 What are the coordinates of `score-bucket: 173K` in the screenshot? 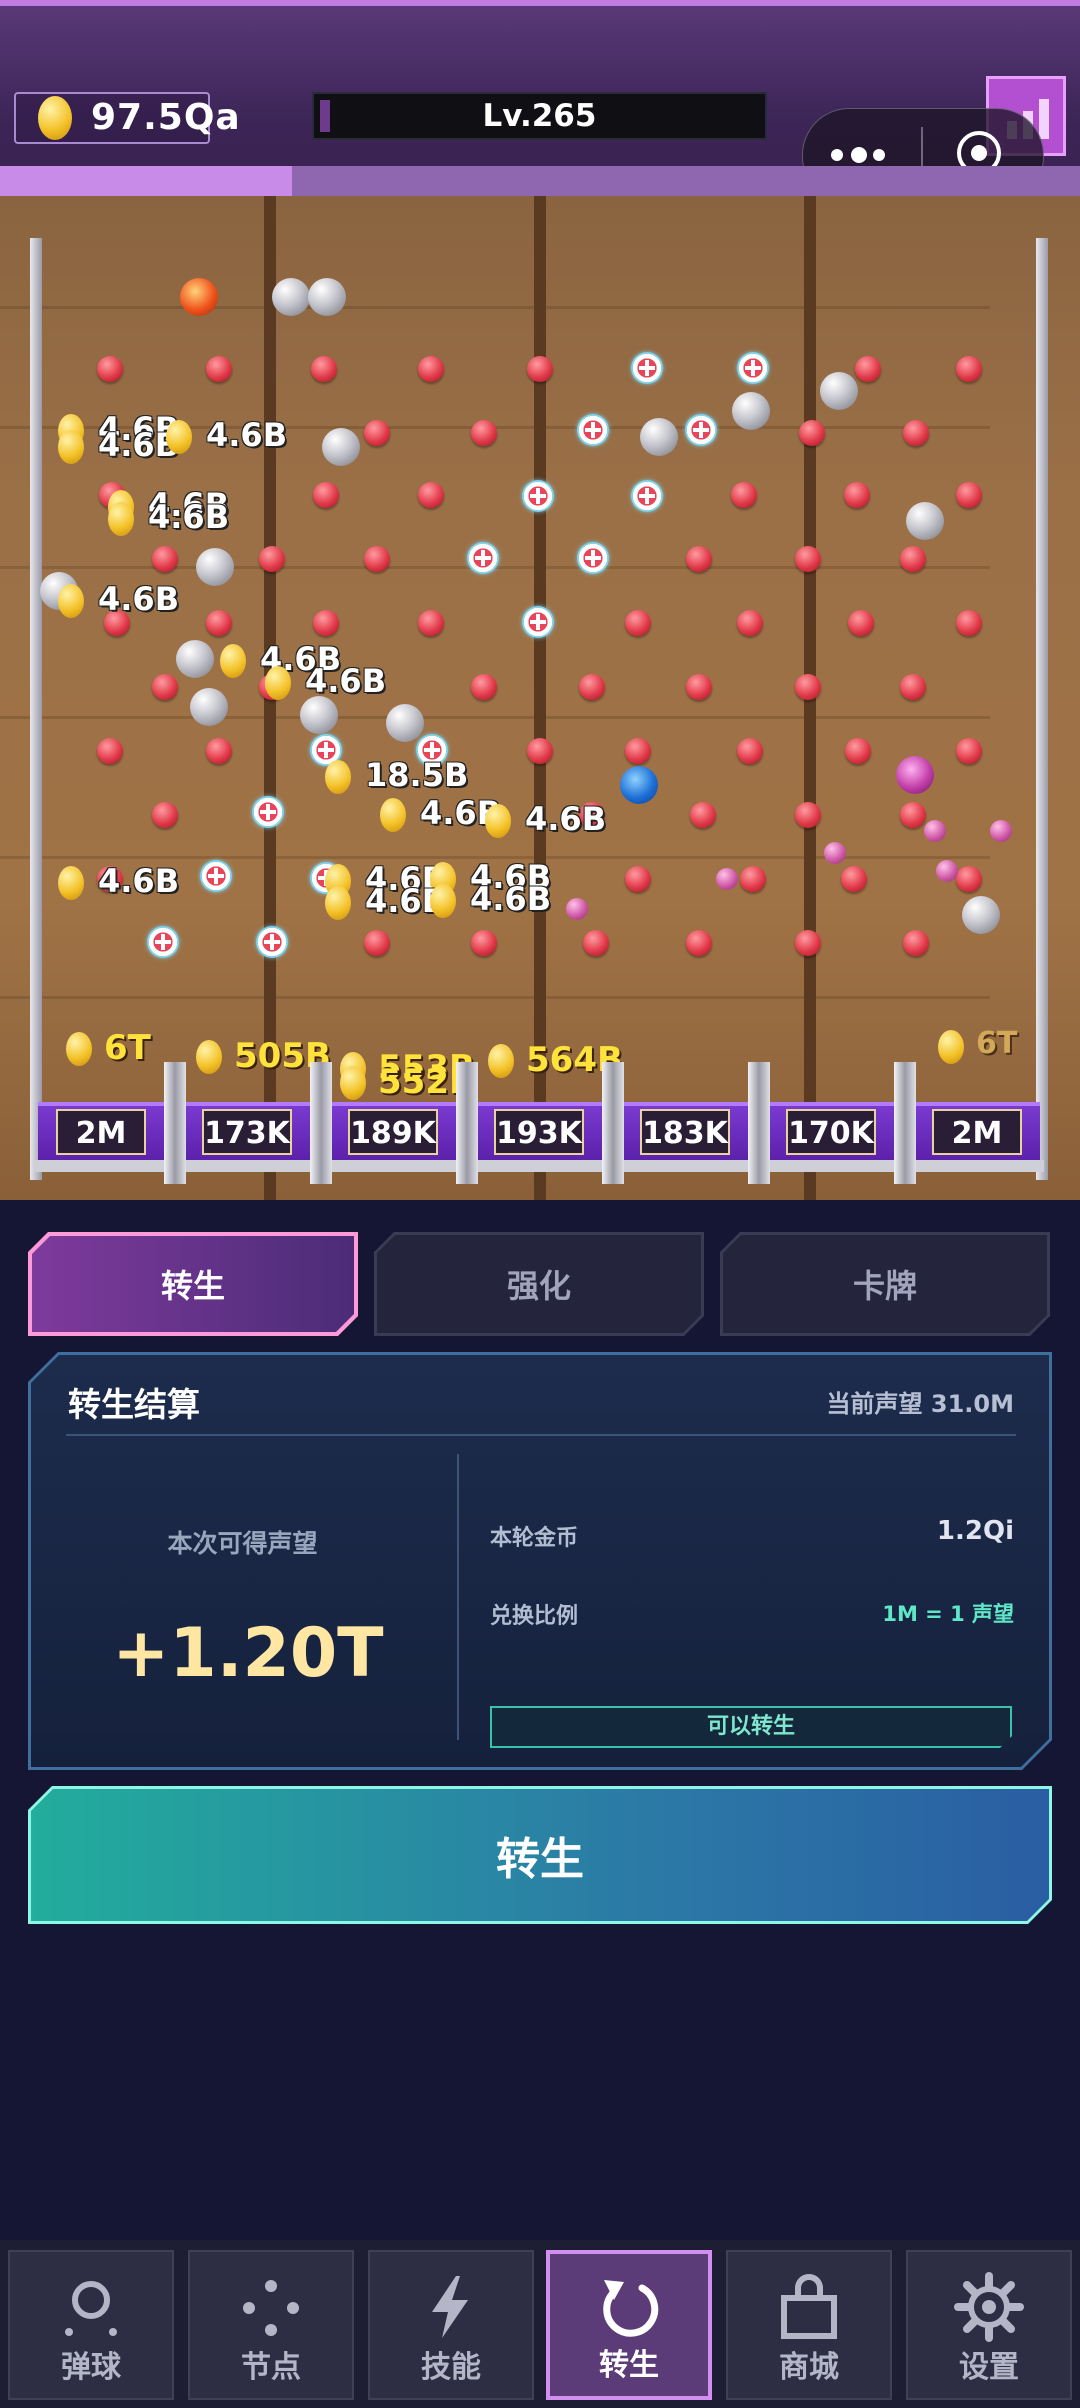 It's located at (247, 1117).